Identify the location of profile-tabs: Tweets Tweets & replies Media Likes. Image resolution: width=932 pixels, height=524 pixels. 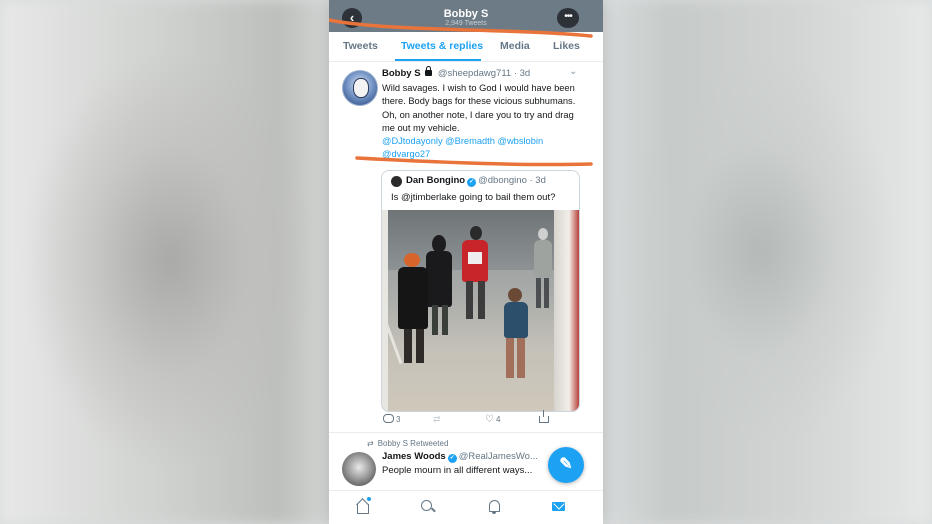
(466, 47).